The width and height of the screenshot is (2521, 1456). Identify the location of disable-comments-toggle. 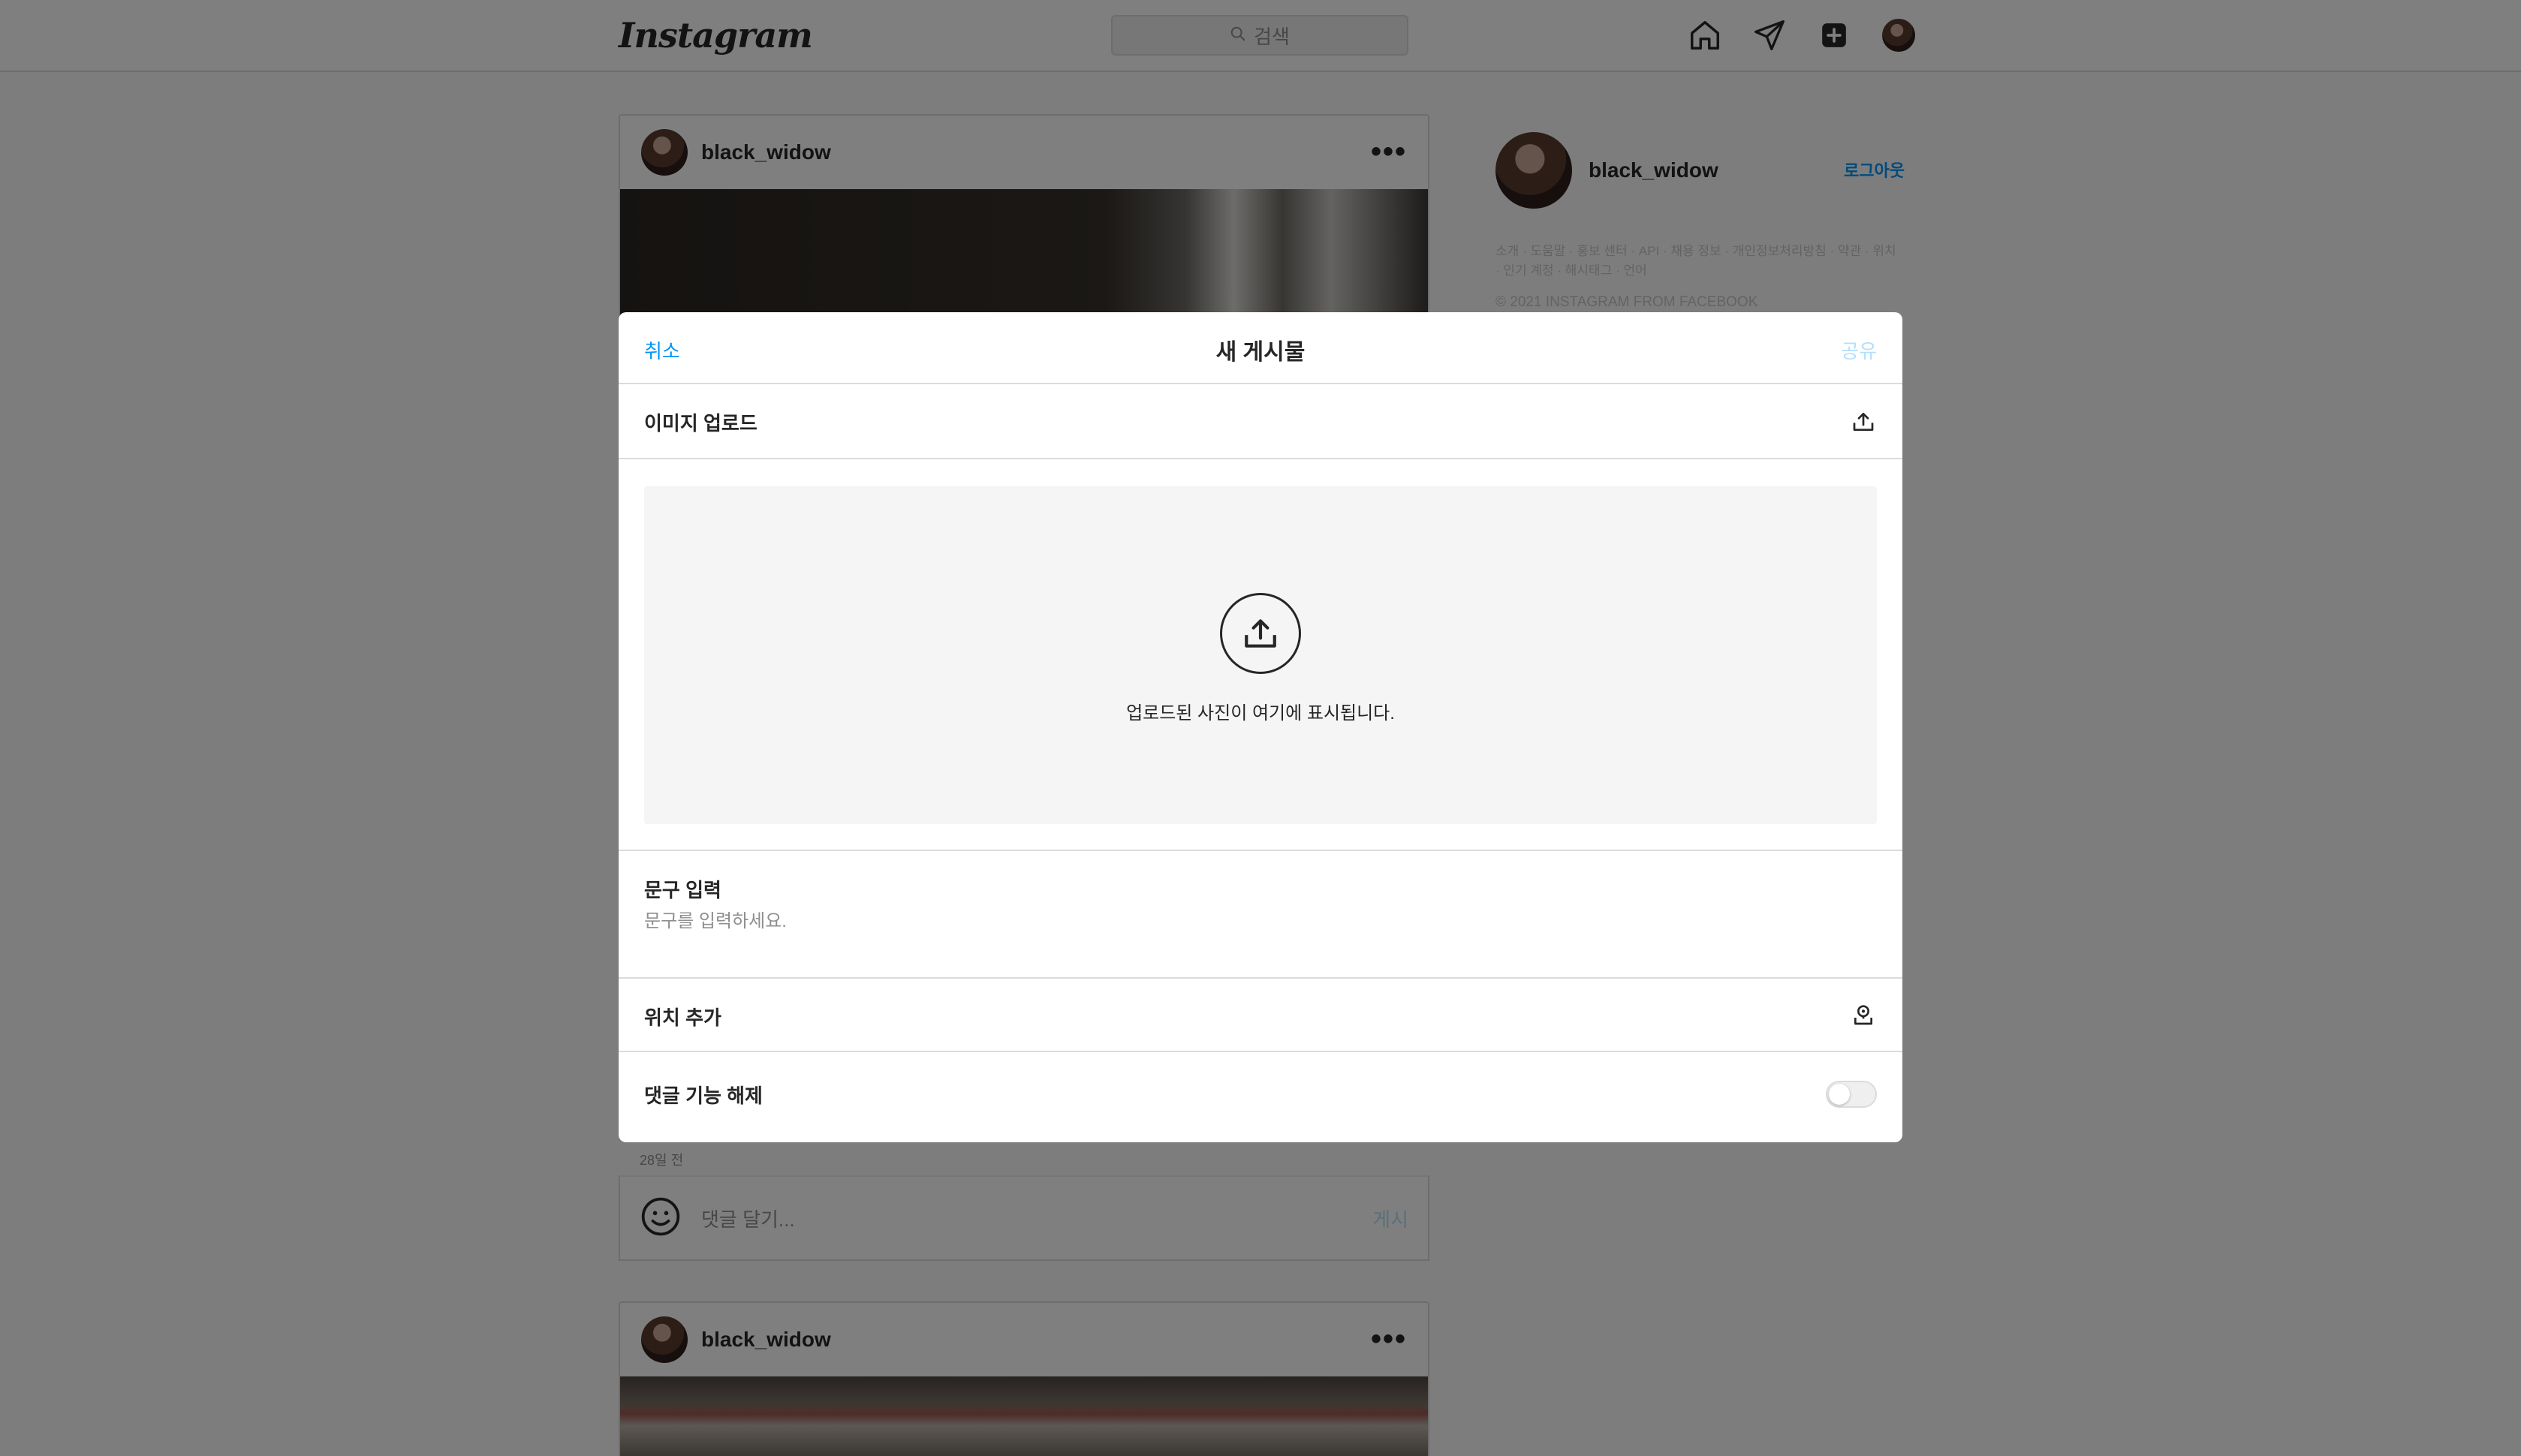
(1852, 1094).